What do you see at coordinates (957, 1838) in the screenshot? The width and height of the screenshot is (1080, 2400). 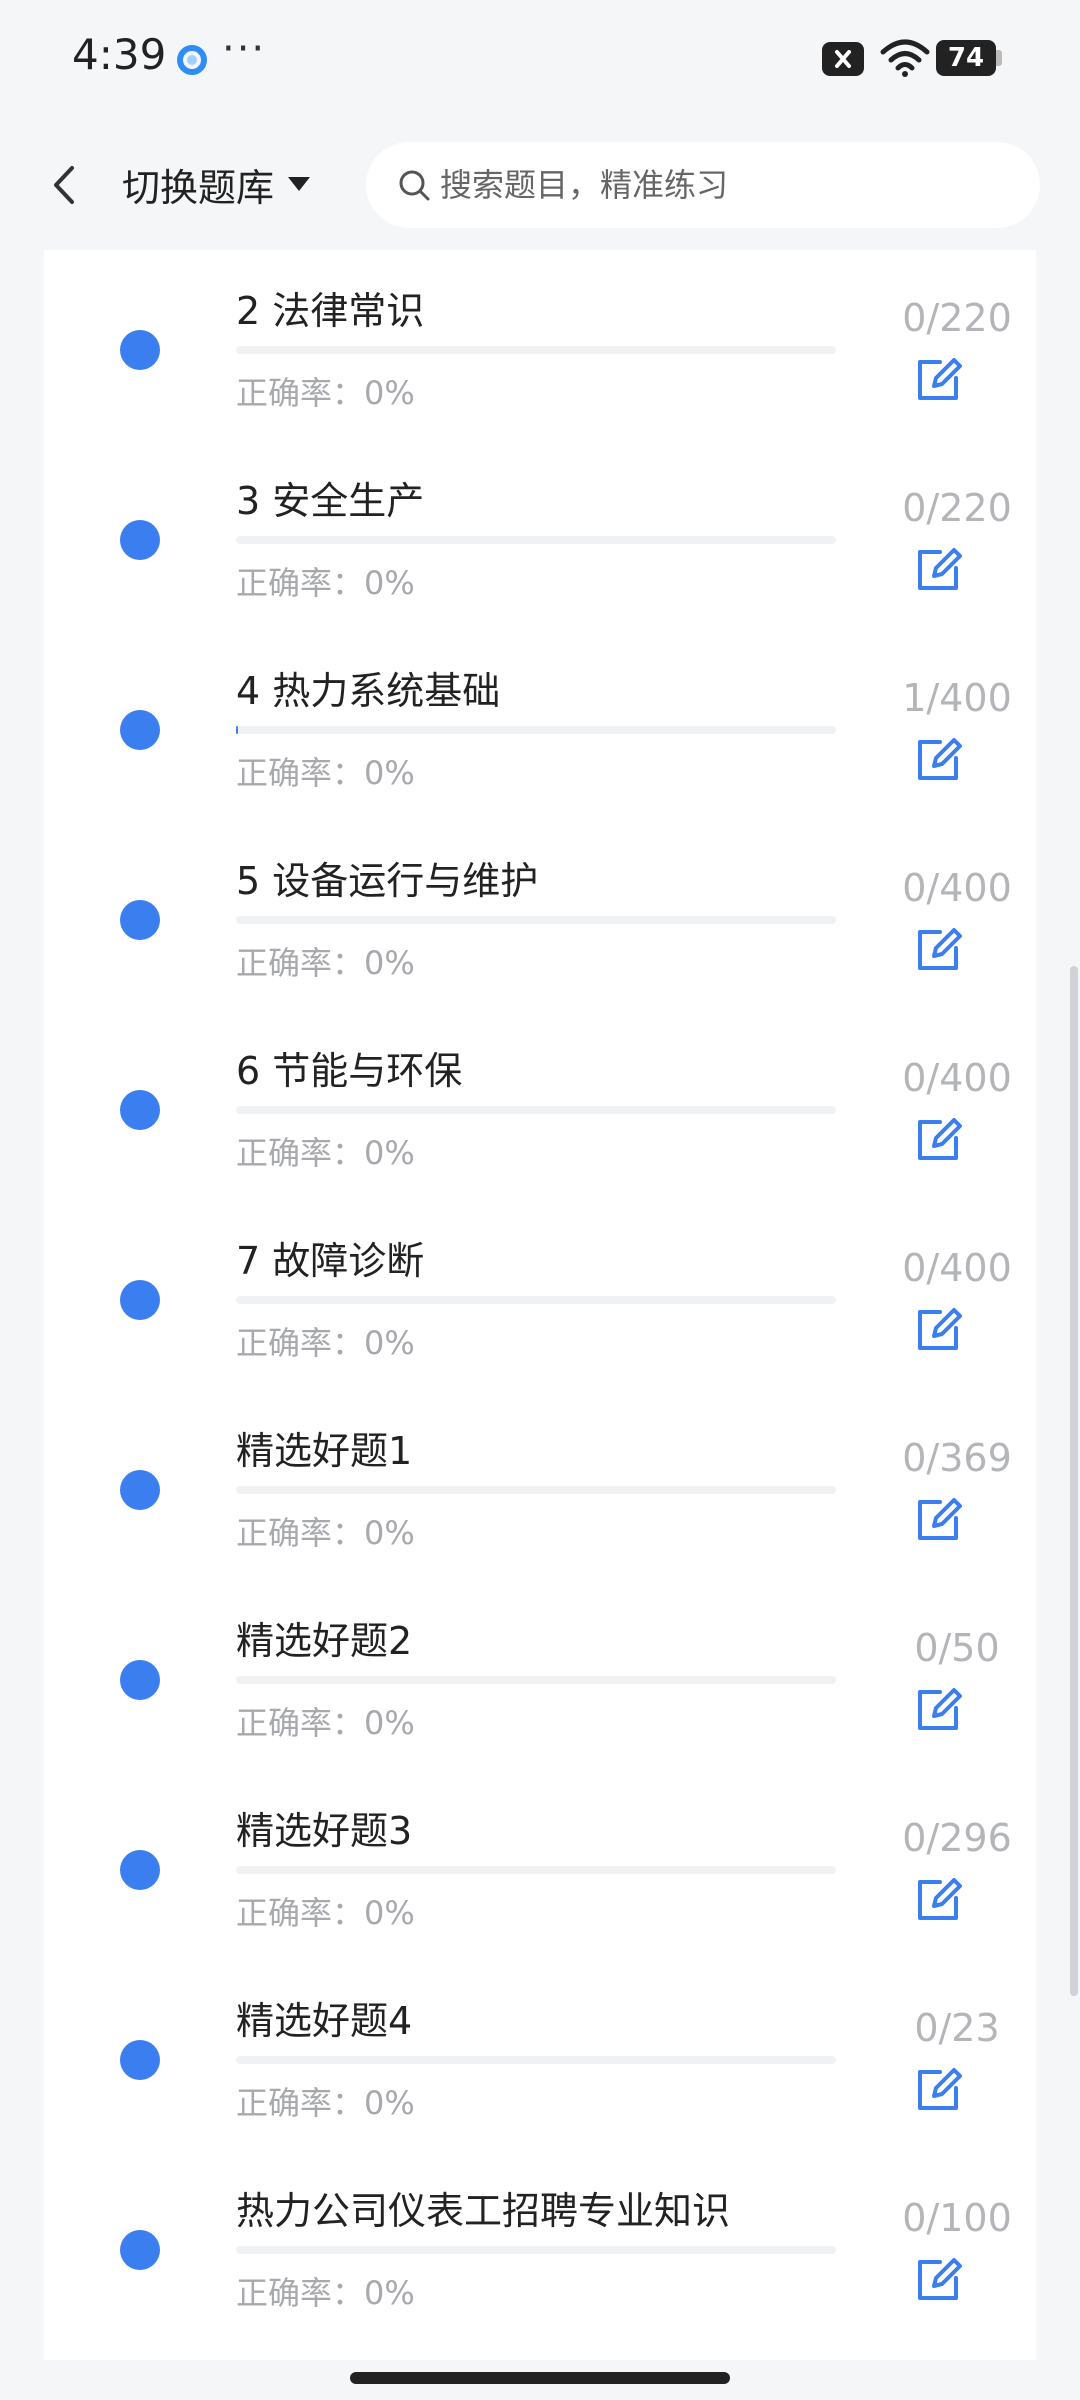 I see `question-count: 0/296` at bounding box center [957, 1838].